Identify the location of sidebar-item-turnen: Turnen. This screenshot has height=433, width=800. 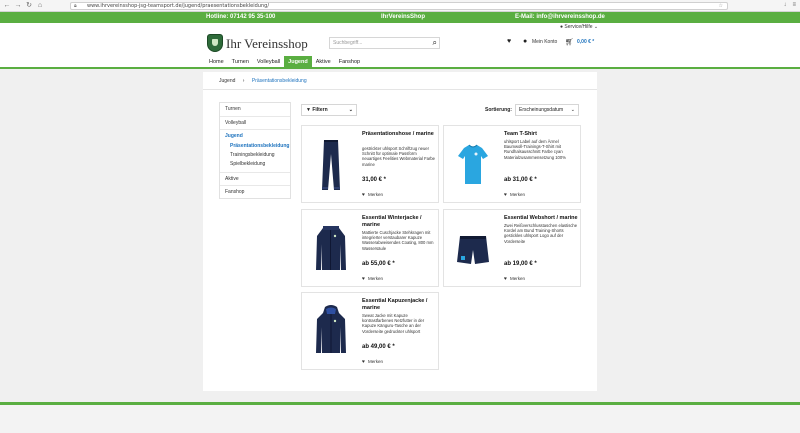
(255, 109).